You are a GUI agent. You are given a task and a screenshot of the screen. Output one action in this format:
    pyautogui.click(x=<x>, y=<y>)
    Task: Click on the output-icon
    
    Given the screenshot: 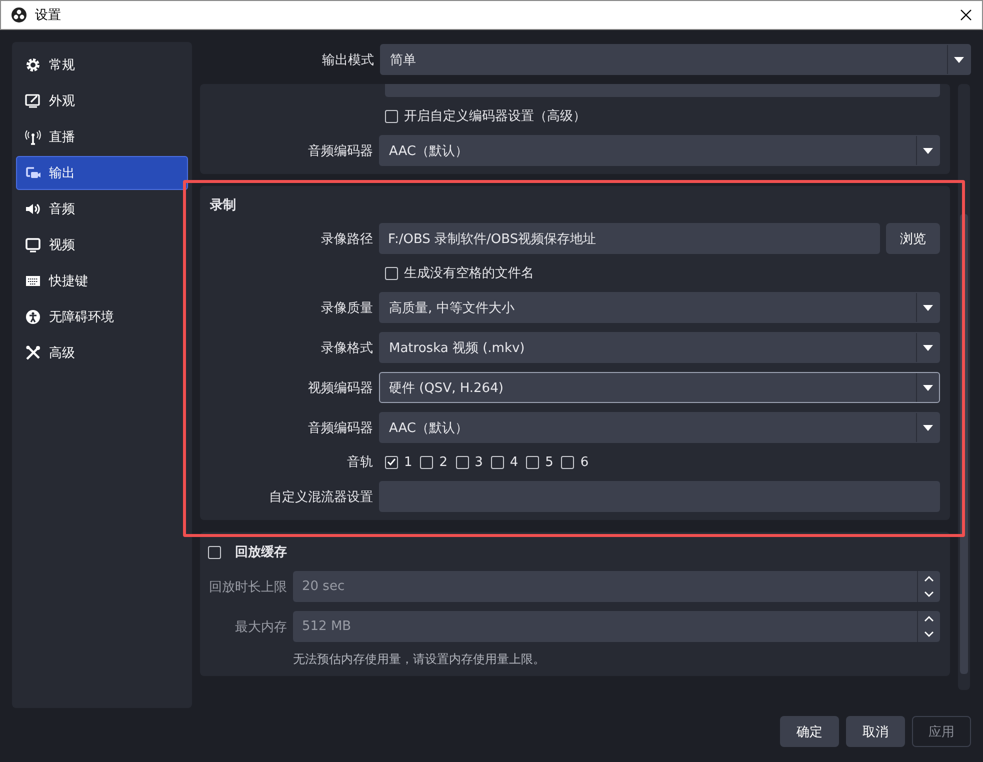 What is the action you would take?
    pyautogui.click(x=33, y=173)
    